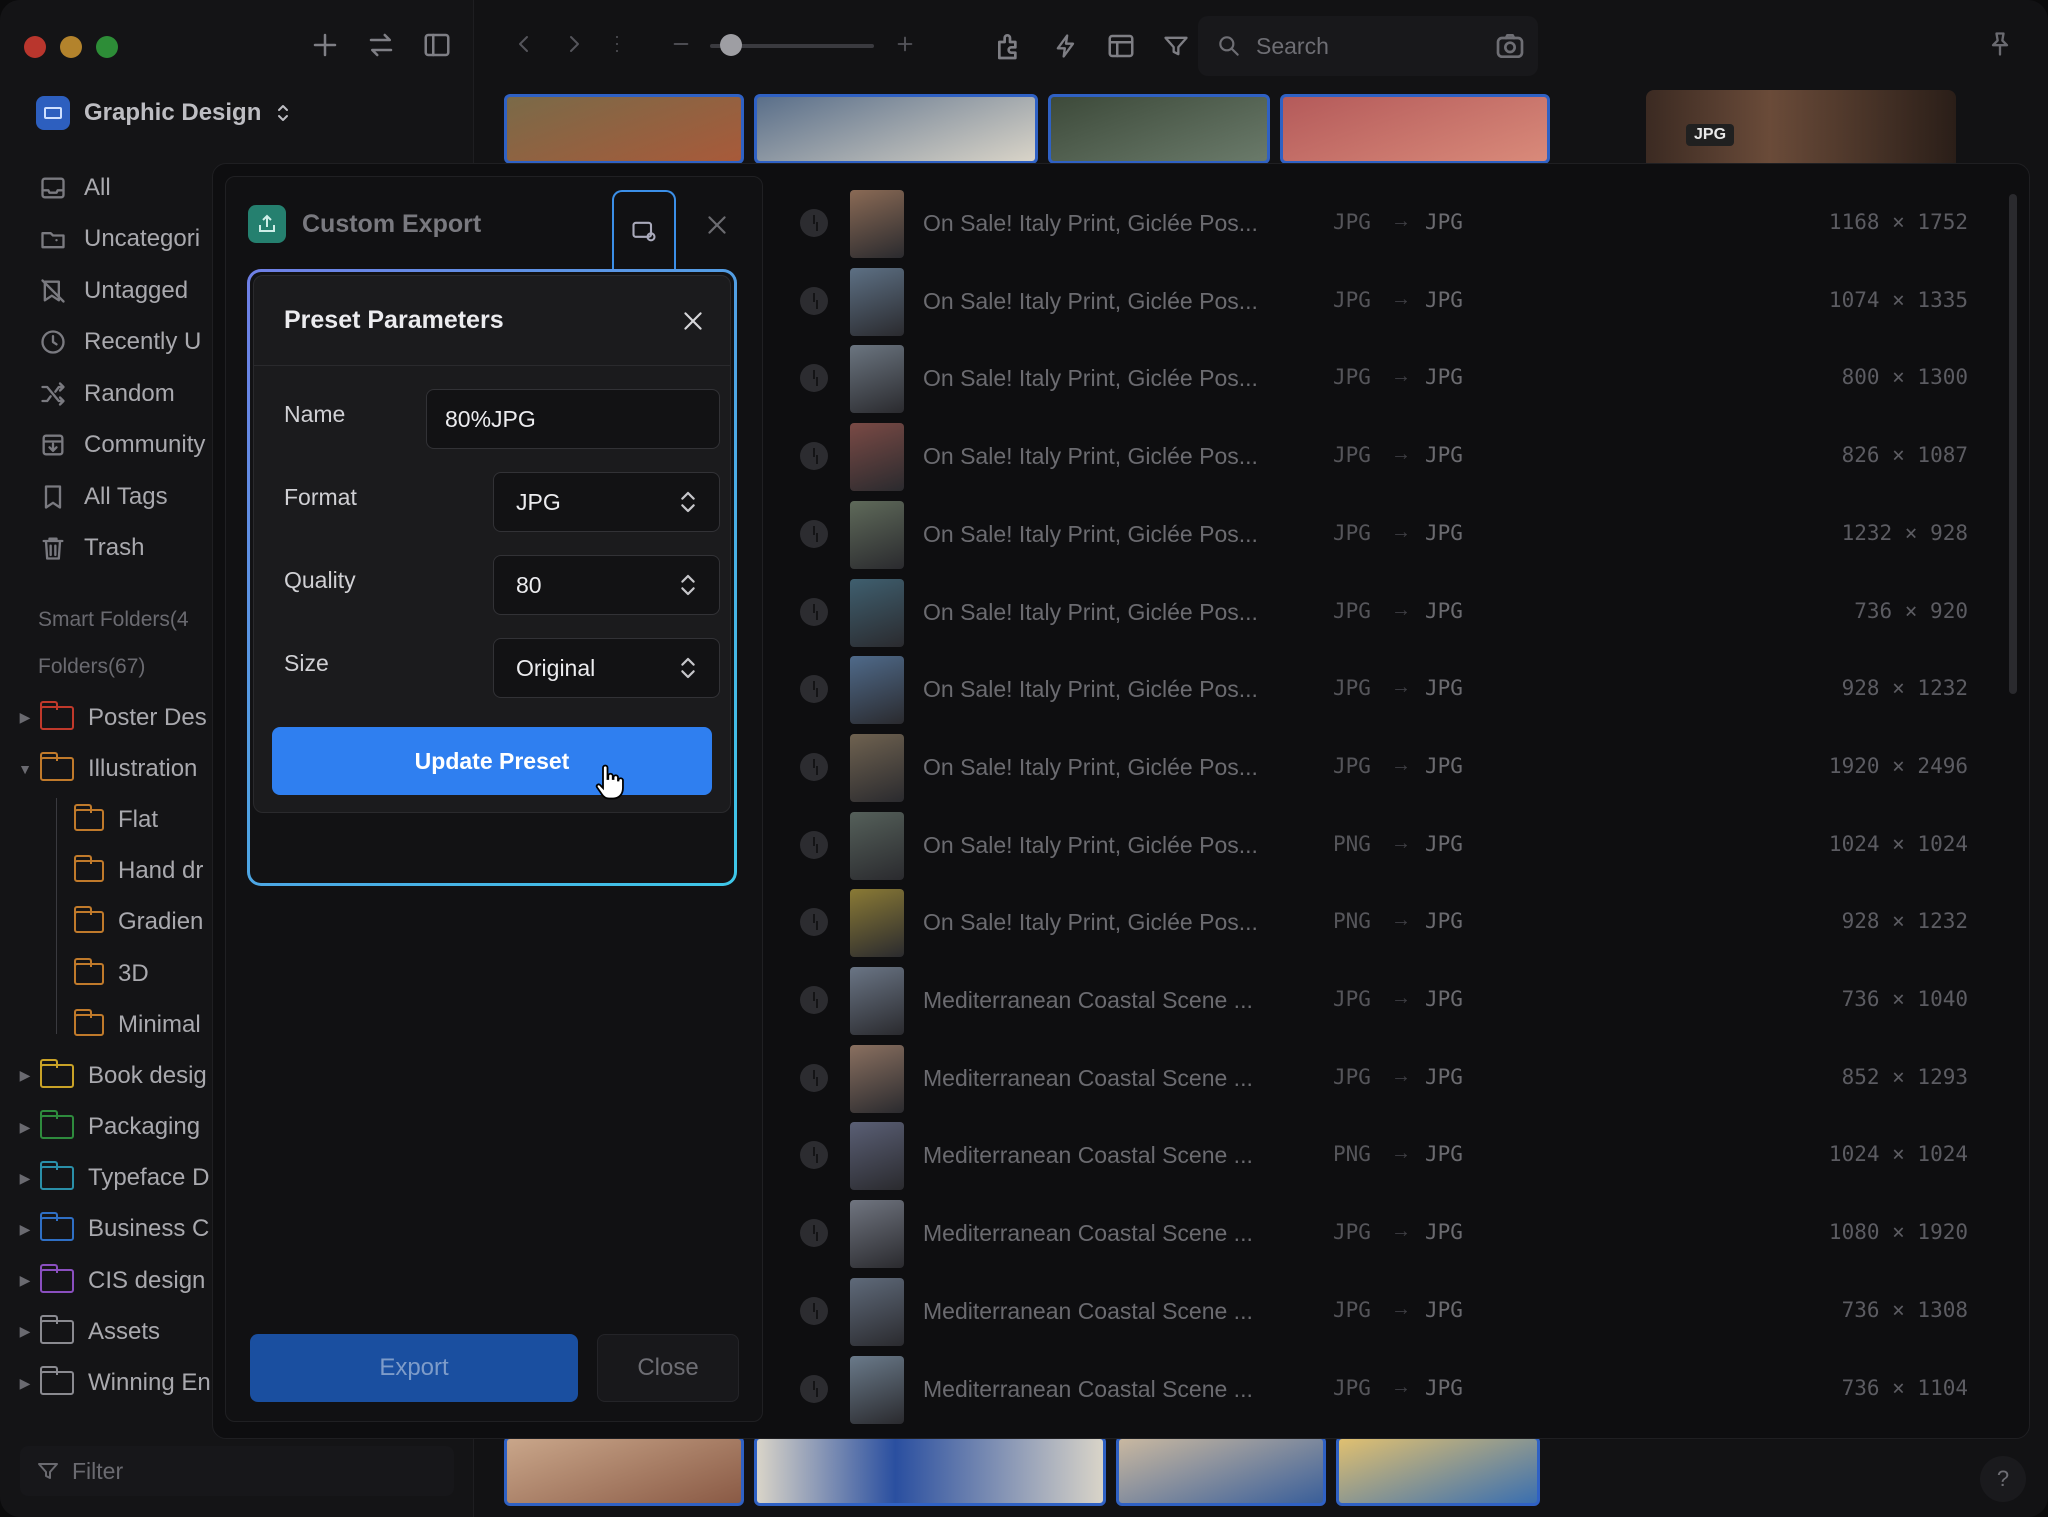 The height and width of the screenshot is (1517, 2048). Describe the element at coordinates (1904, 999) in the screenshot. I see `file-dimensions: 736 × 1040` at that location.